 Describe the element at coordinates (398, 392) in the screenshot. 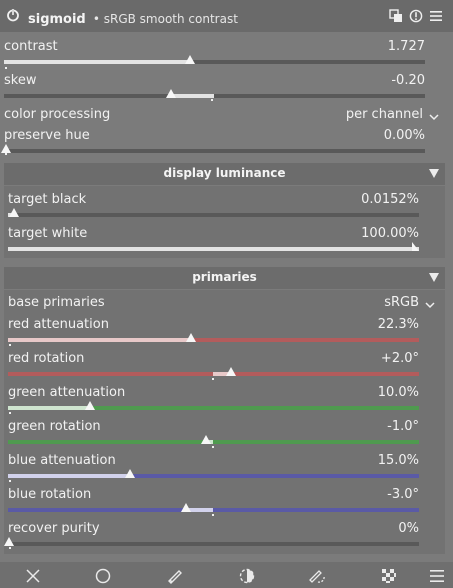

I see `green-attenuation-value: 10.0%` at that location.